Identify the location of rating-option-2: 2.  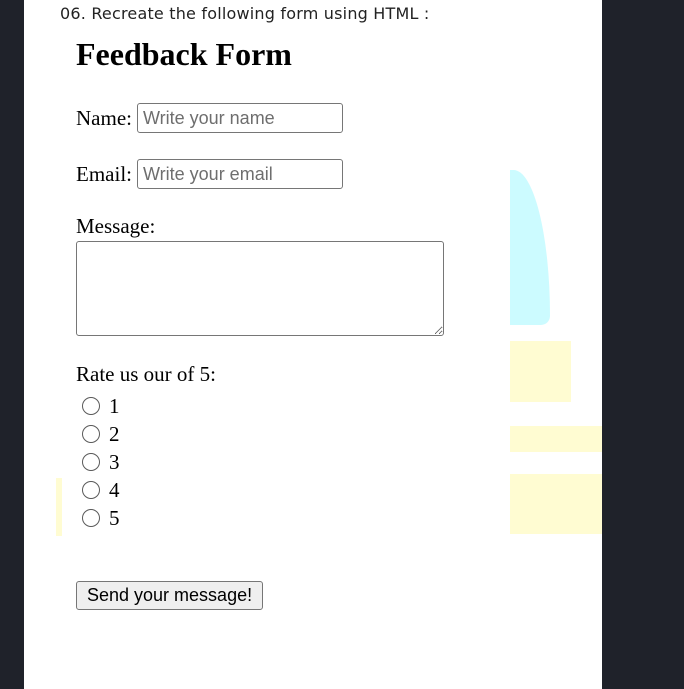
(101, 434).